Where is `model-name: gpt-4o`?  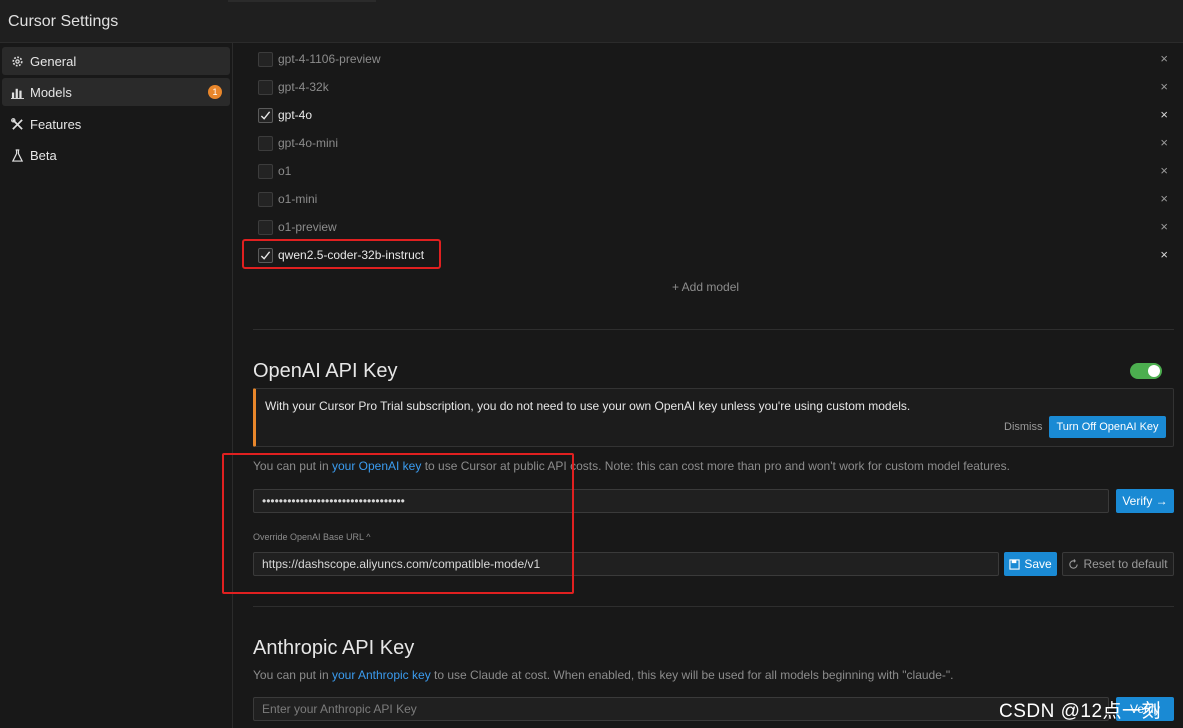 model-name: gpt-4o is located at coordinates (295, 115).